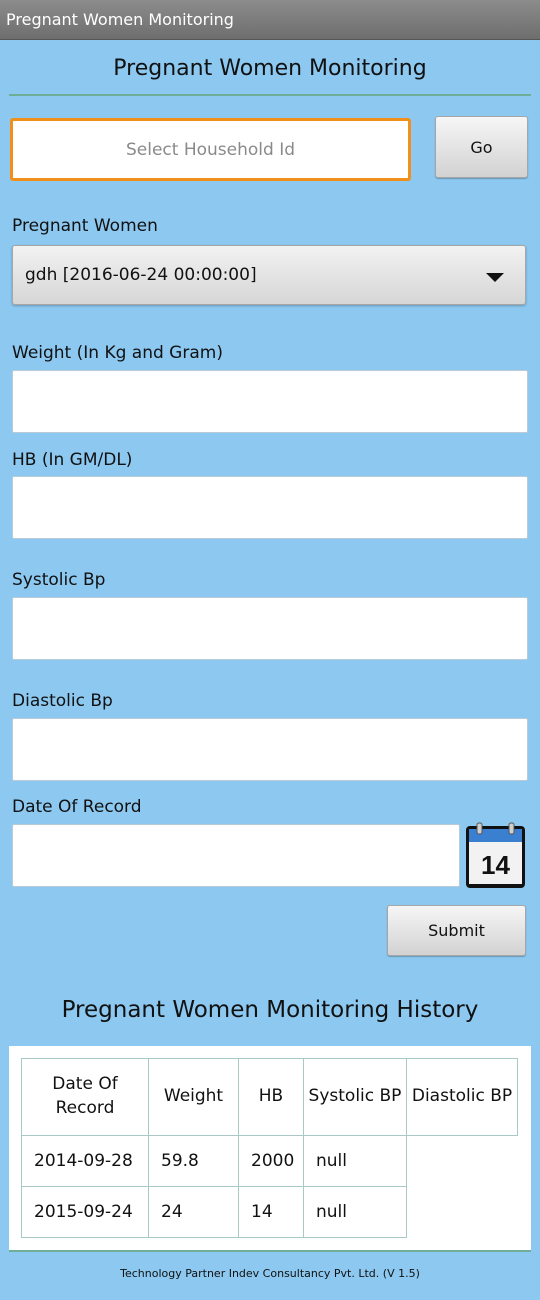 This screenshot has width=540, height=1300. I want to click on diastolic-bp-label: Diastolic Bp, so click(62, 701).